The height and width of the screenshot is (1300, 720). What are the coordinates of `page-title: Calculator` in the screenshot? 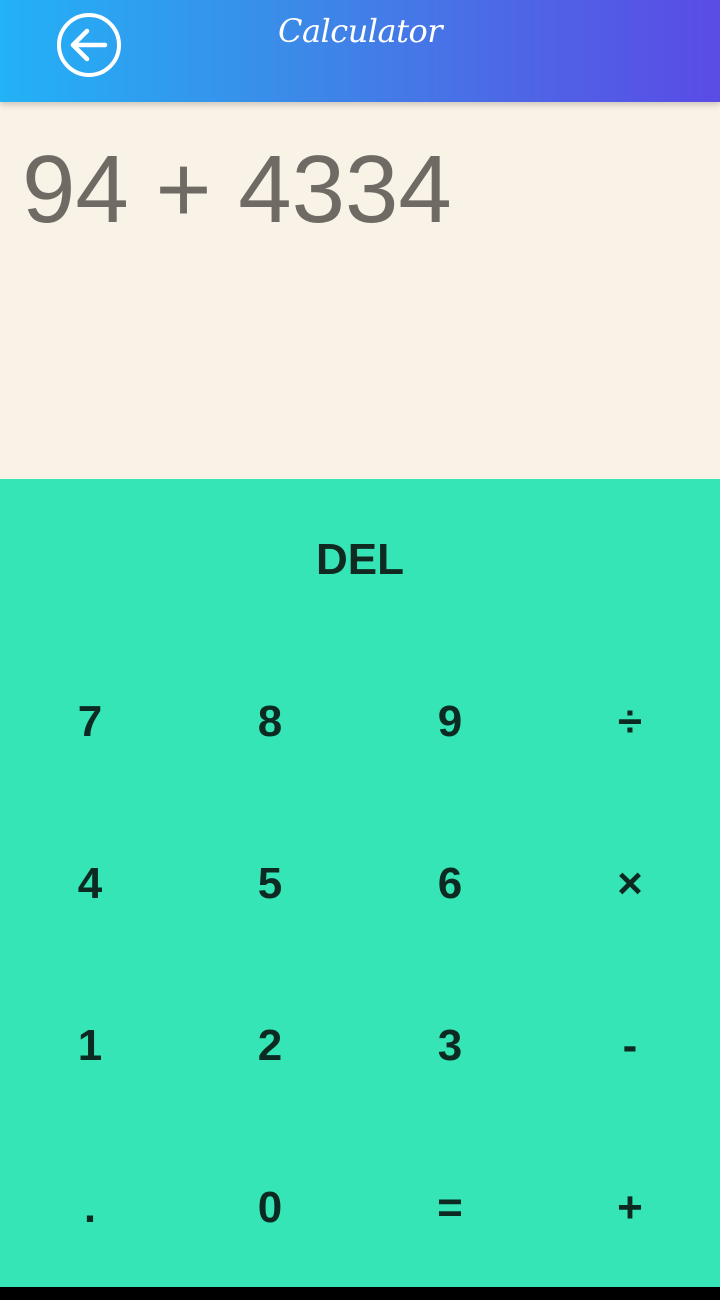 It's located at (360, 31).